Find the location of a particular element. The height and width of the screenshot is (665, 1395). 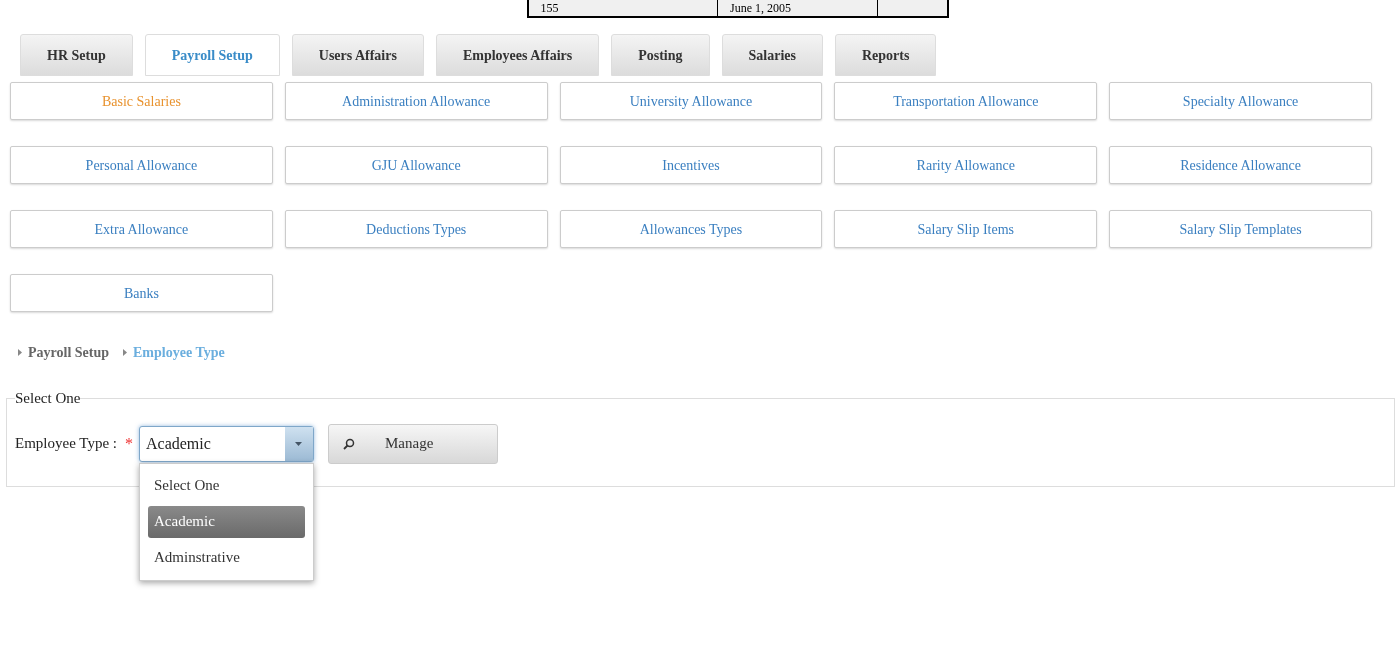

menu-button: Residence Allowance is located at coordinates (1240, 165).